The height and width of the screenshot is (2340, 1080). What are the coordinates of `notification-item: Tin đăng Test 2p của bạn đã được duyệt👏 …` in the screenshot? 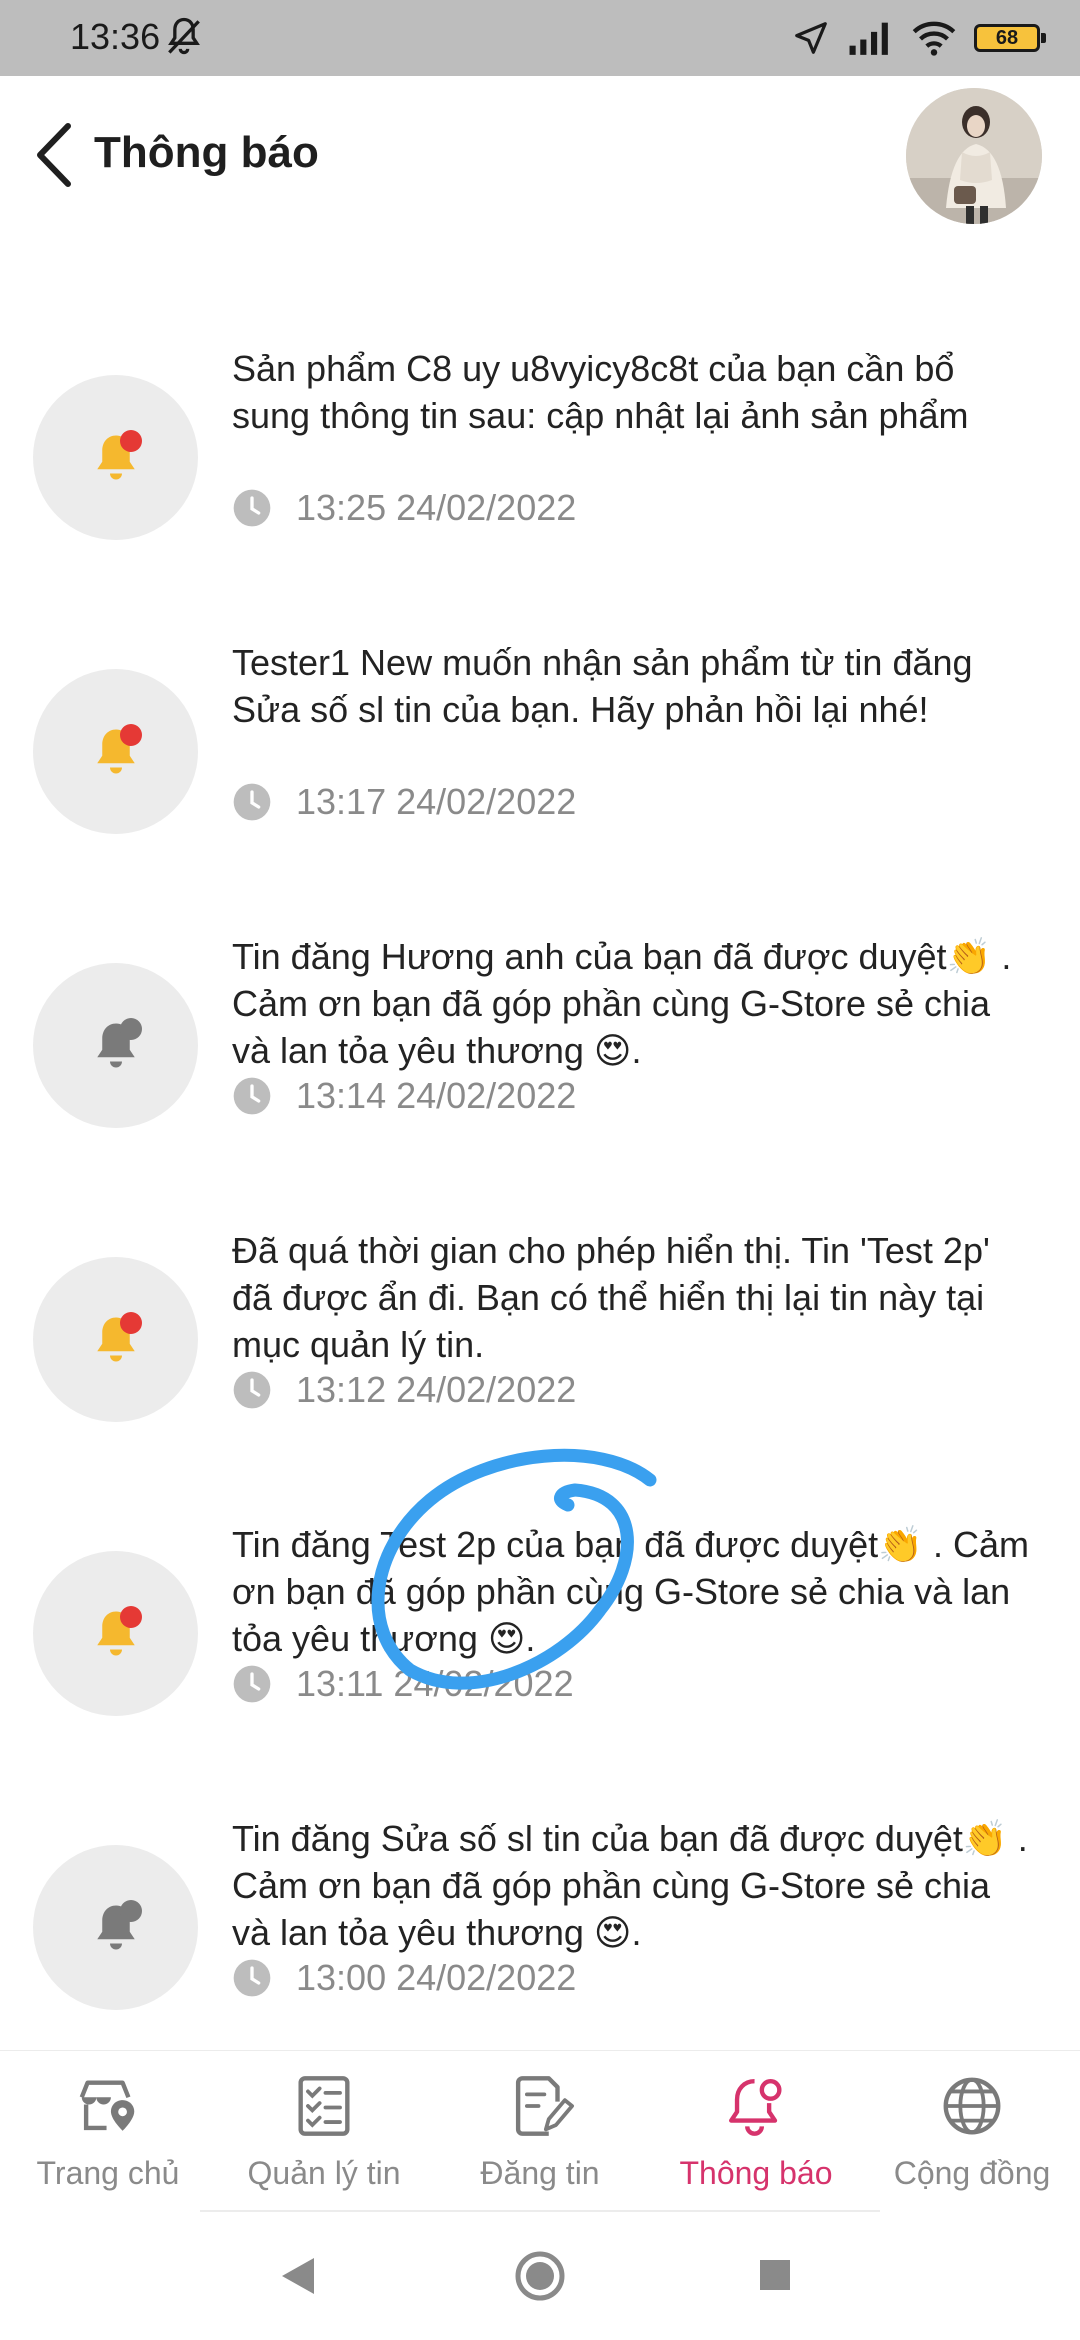 It's located at (540, 1668).